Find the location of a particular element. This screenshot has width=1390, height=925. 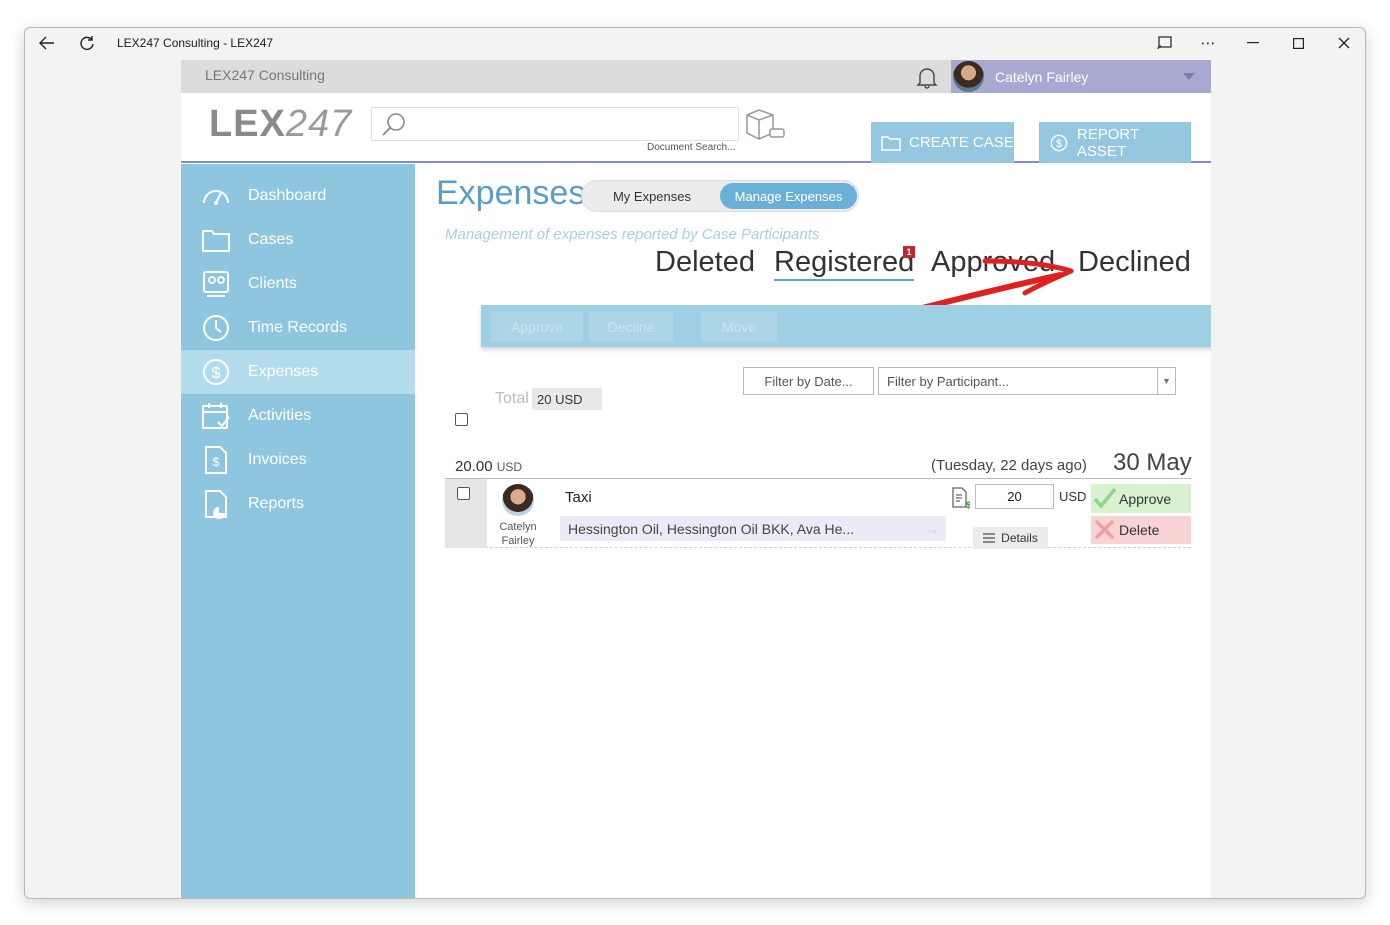

bell-icon is located at coordinates (927, 77).